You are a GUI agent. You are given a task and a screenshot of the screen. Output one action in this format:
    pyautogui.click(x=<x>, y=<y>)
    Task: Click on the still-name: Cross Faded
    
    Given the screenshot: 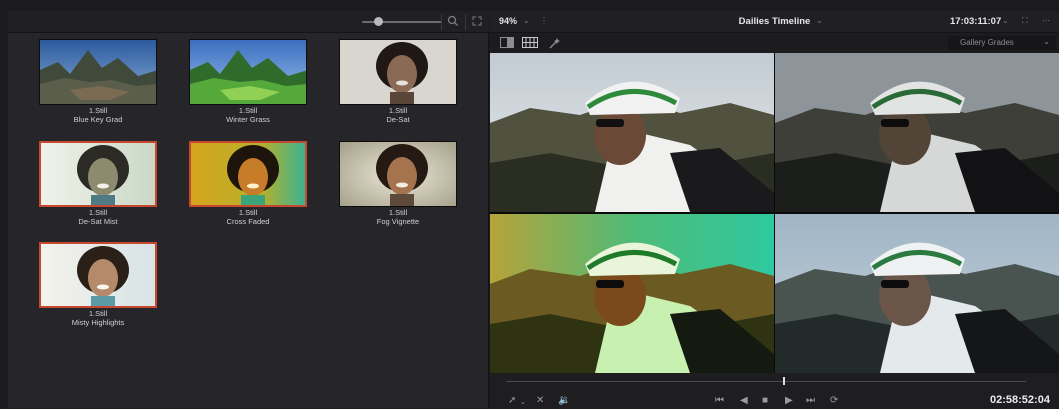 What is the action you would take?
    pyautogui.click(x=248, y=221)
    